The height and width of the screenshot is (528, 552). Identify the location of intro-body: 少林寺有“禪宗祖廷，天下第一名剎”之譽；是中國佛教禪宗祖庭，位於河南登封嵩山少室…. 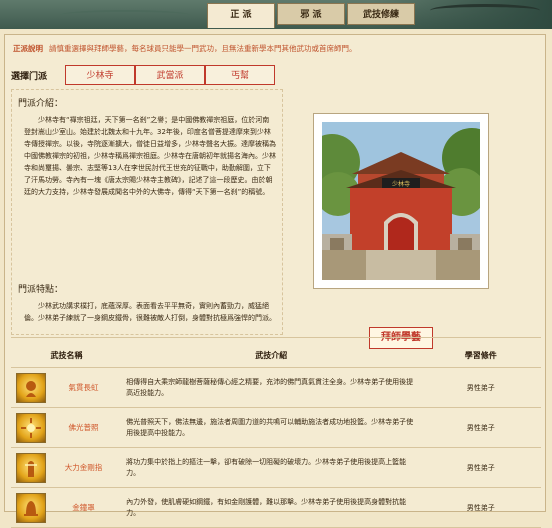
(150, 156).